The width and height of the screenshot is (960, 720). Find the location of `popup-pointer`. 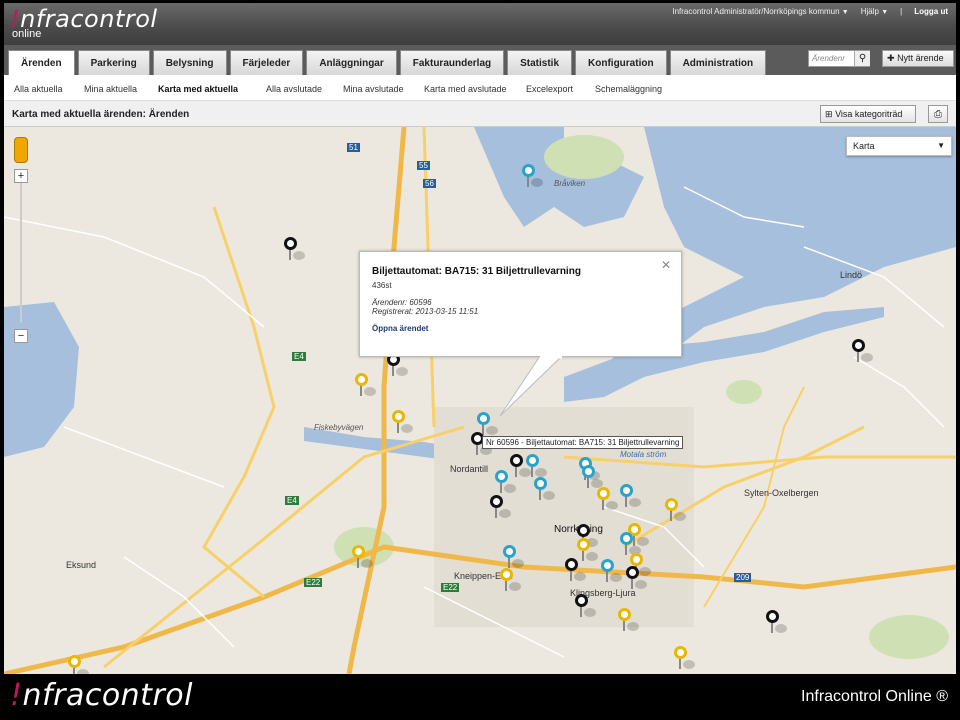

popup-pointer is located at coordinates (531, 386).